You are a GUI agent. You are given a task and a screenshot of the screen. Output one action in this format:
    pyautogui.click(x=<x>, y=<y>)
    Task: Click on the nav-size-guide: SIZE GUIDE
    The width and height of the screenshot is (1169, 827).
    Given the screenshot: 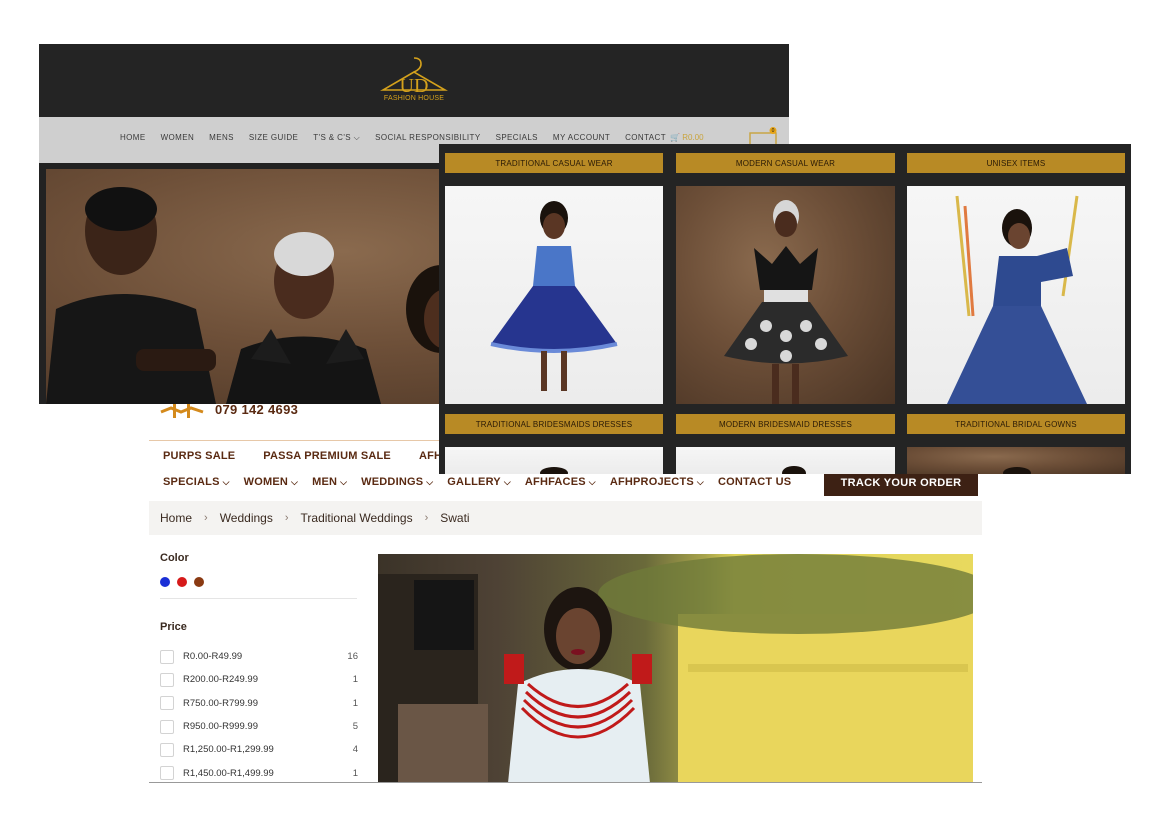 What is the action you would take?
    pyautogui.click(x=273, y=138)
    